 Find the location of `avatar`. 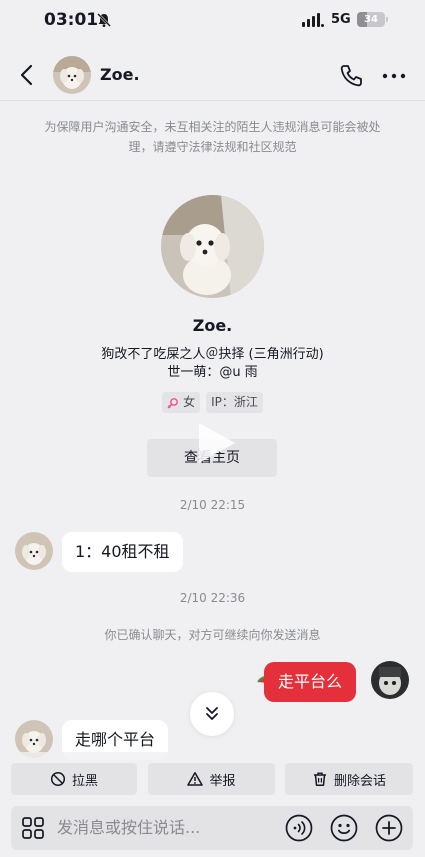

avatar is located at coordinates (72, 75).